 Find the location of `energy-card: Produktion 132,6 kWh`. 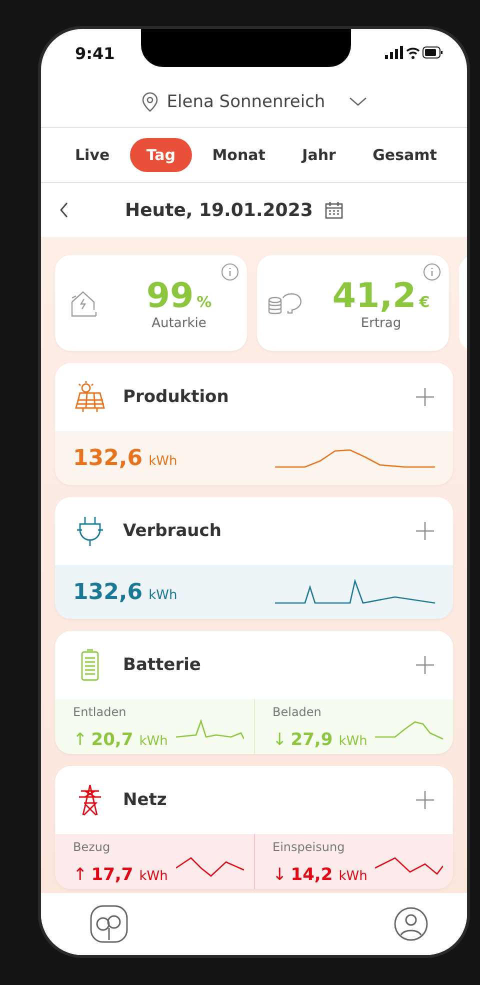

energy-card: Produktion 132,6 kWh is located at coordinates (254, 424).